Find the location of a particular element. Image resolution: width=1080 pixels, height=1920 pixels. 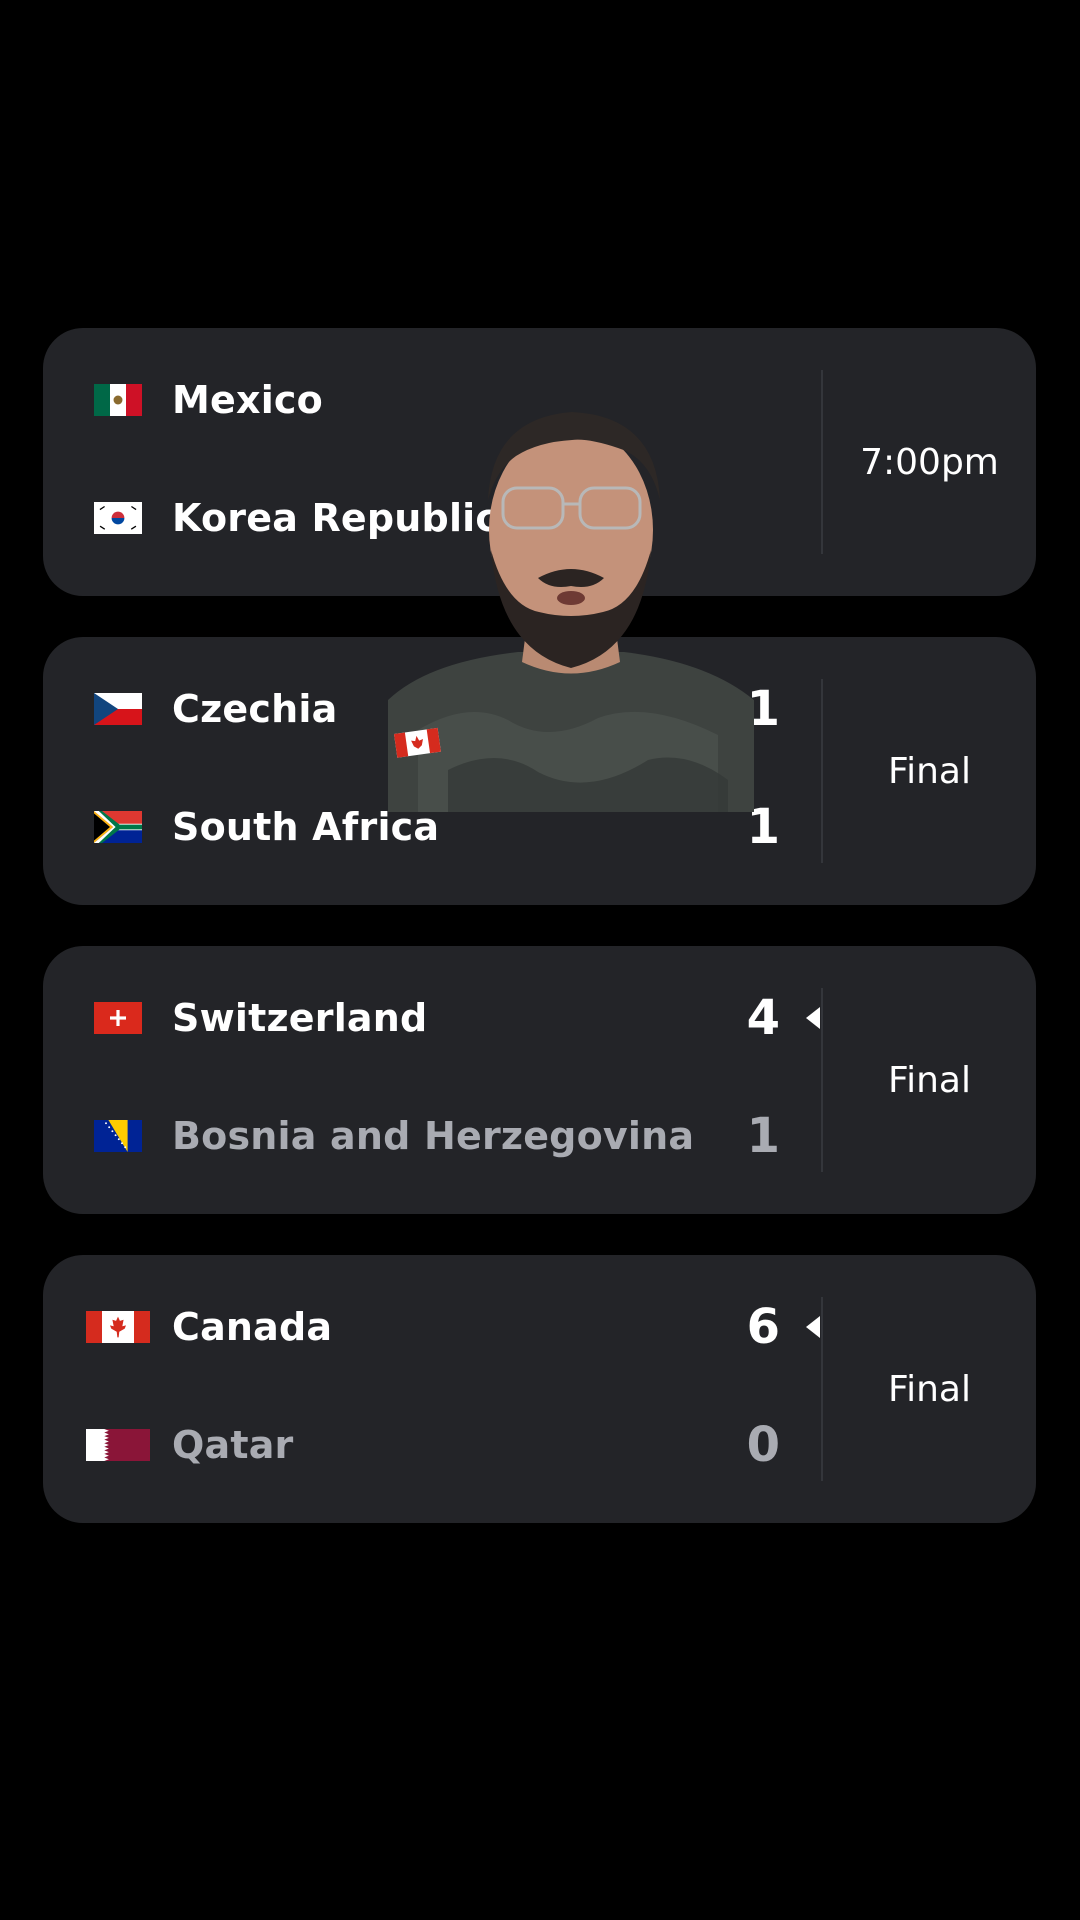

qatar-flag-icon is located at coordinates (118, 1445).